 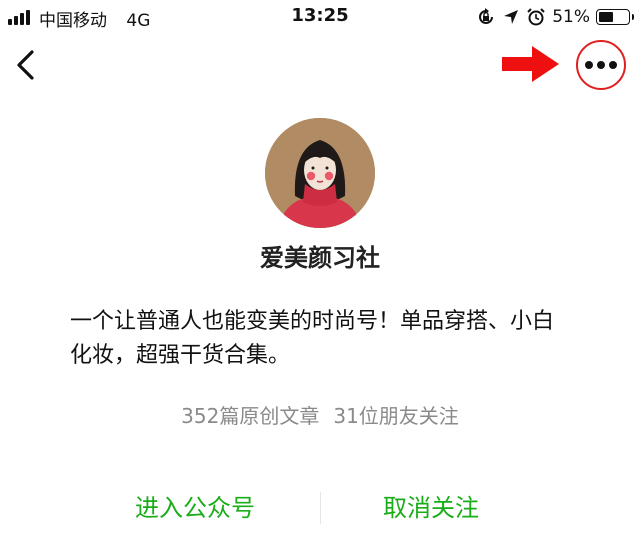 I want to click on alarm-icon, so click(x=536, y=17).